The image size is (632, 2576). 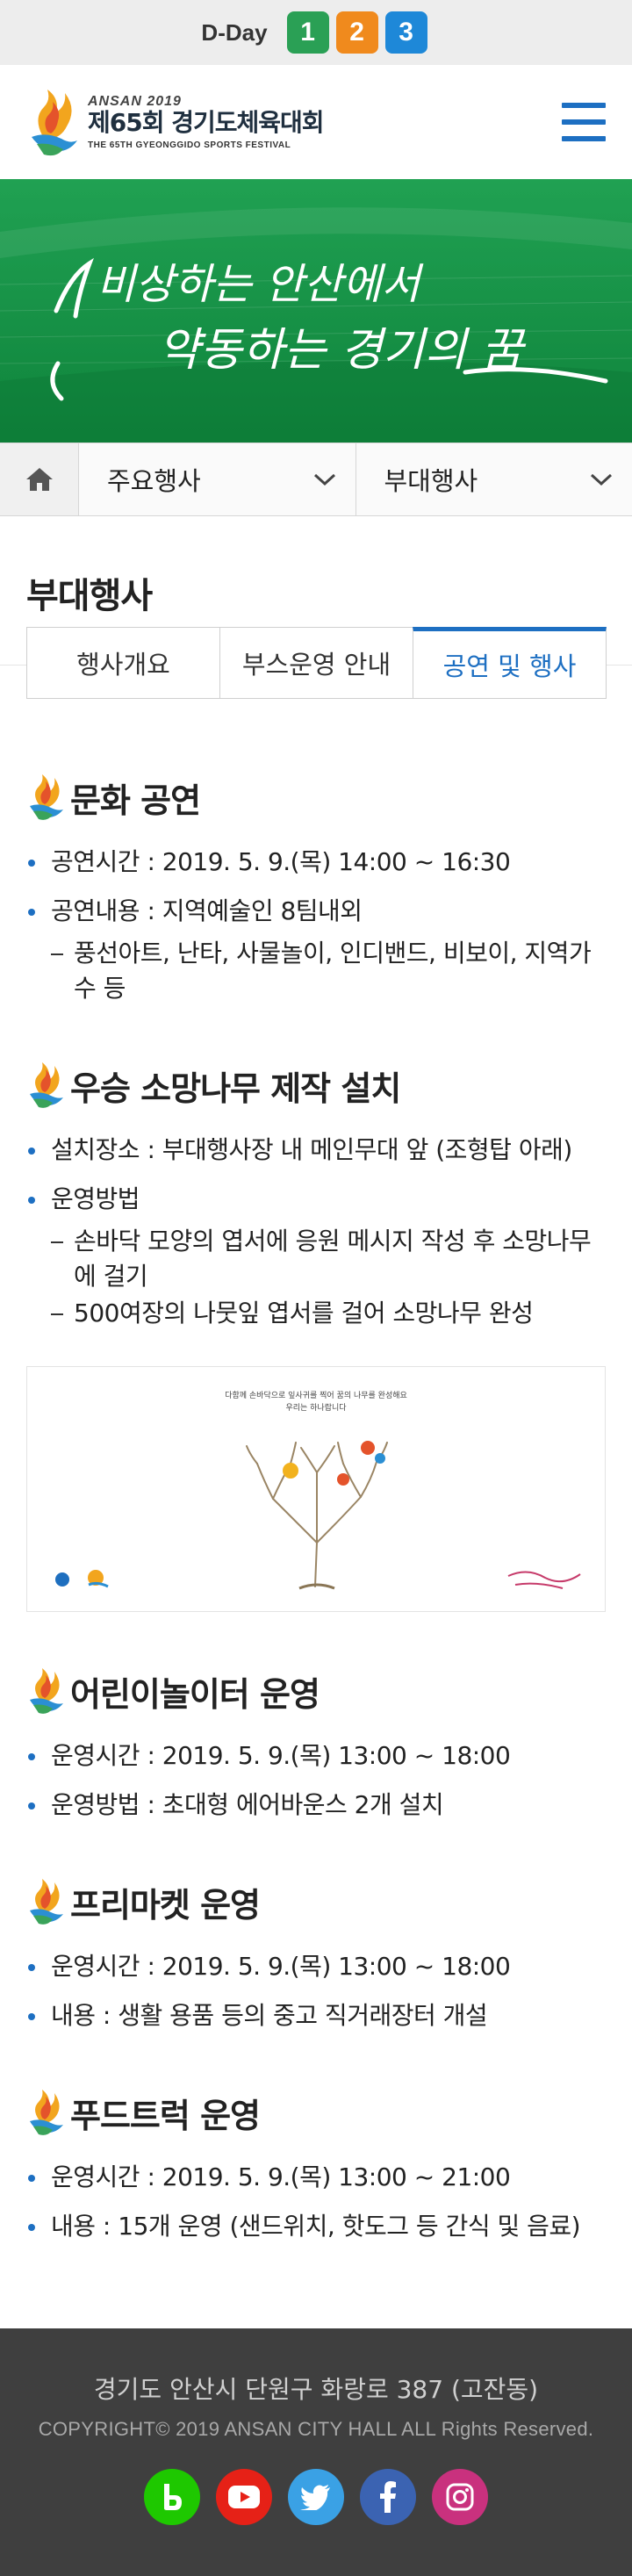 I want to click on sub-event-select: 부대행사, so click(x=494, y=479).